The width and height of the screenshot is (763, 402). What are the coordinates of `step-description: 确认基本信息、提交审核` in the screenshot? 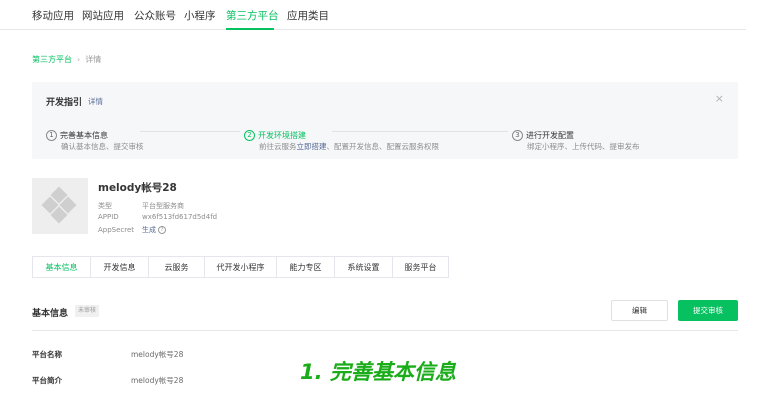 It's located at (102, 146).